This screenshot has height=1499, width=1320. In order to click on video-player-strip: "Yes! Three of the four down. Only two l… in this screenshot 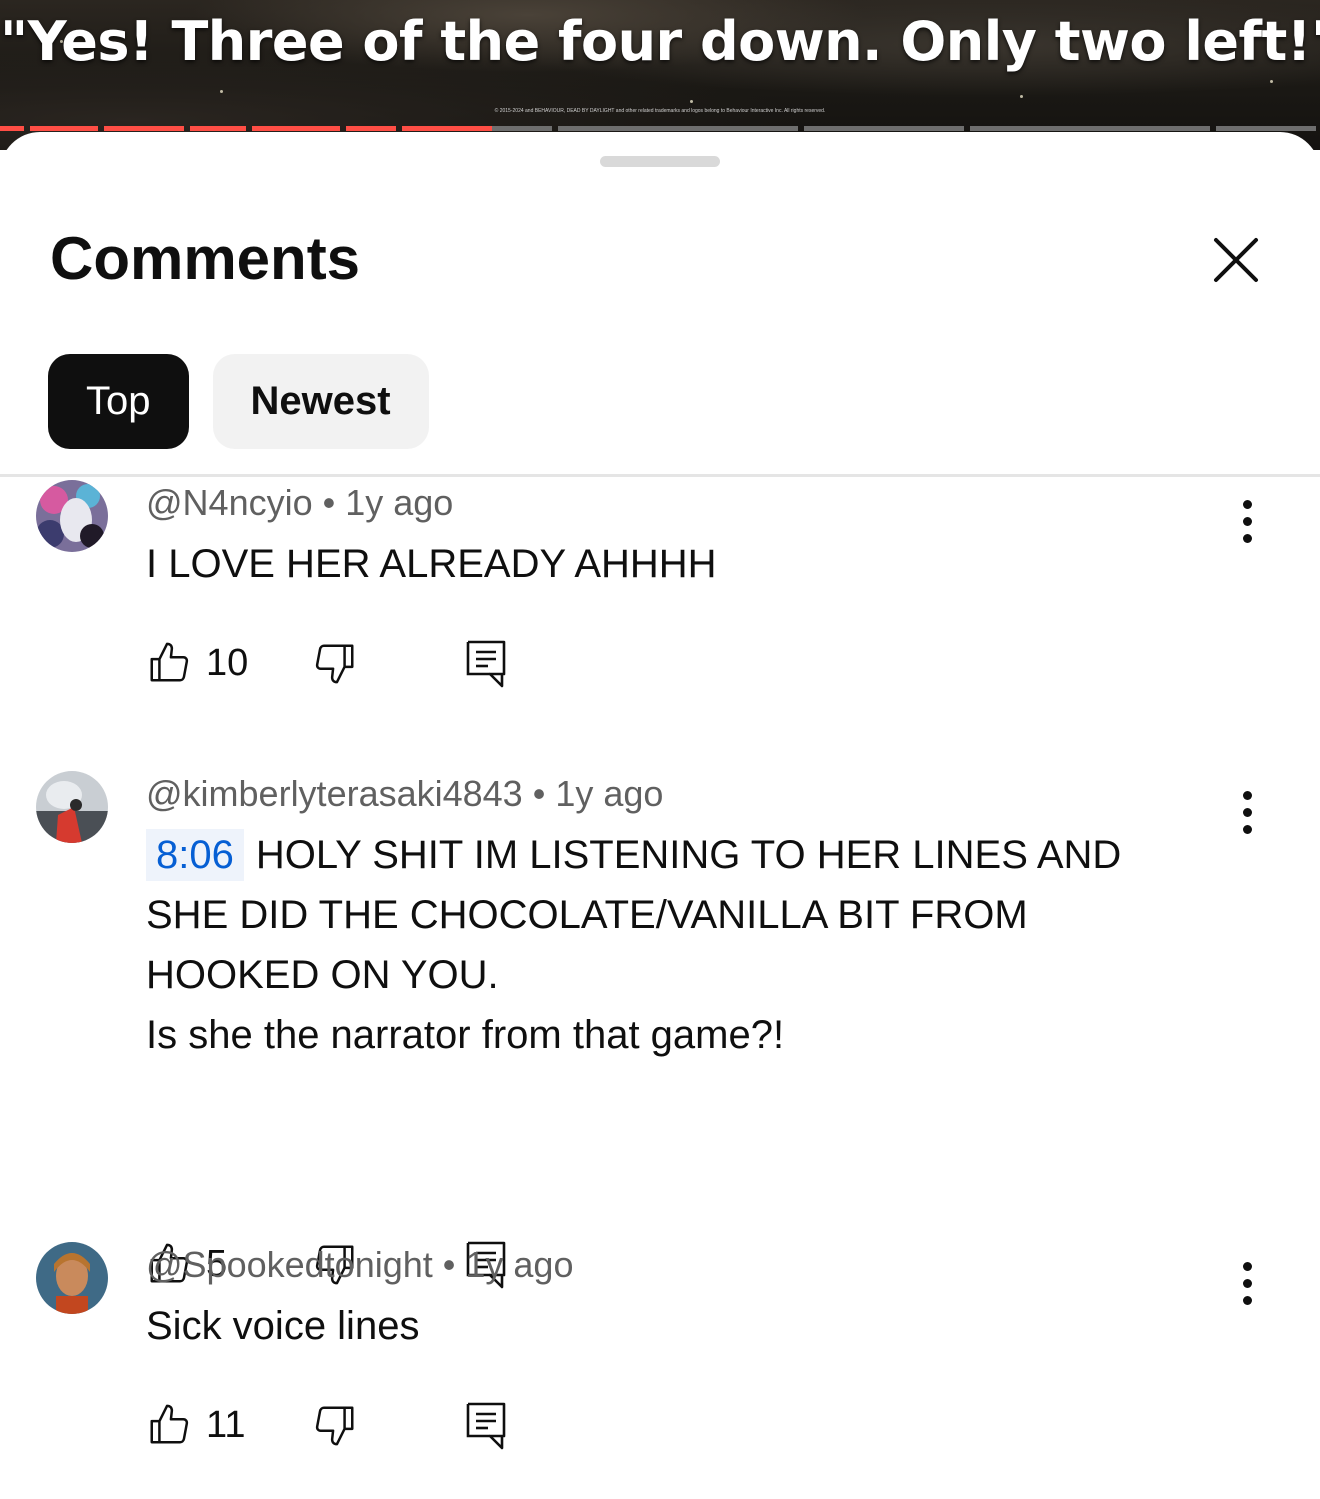, I will do `click(660, 75)`.